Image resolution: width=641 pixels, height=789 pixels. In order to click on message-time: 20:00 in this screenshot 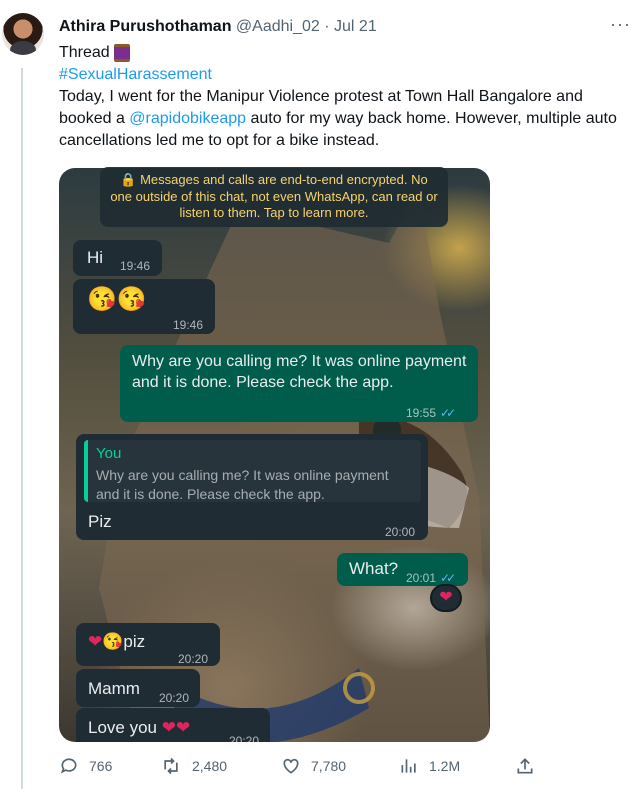, I will do `click(400, 532)`.